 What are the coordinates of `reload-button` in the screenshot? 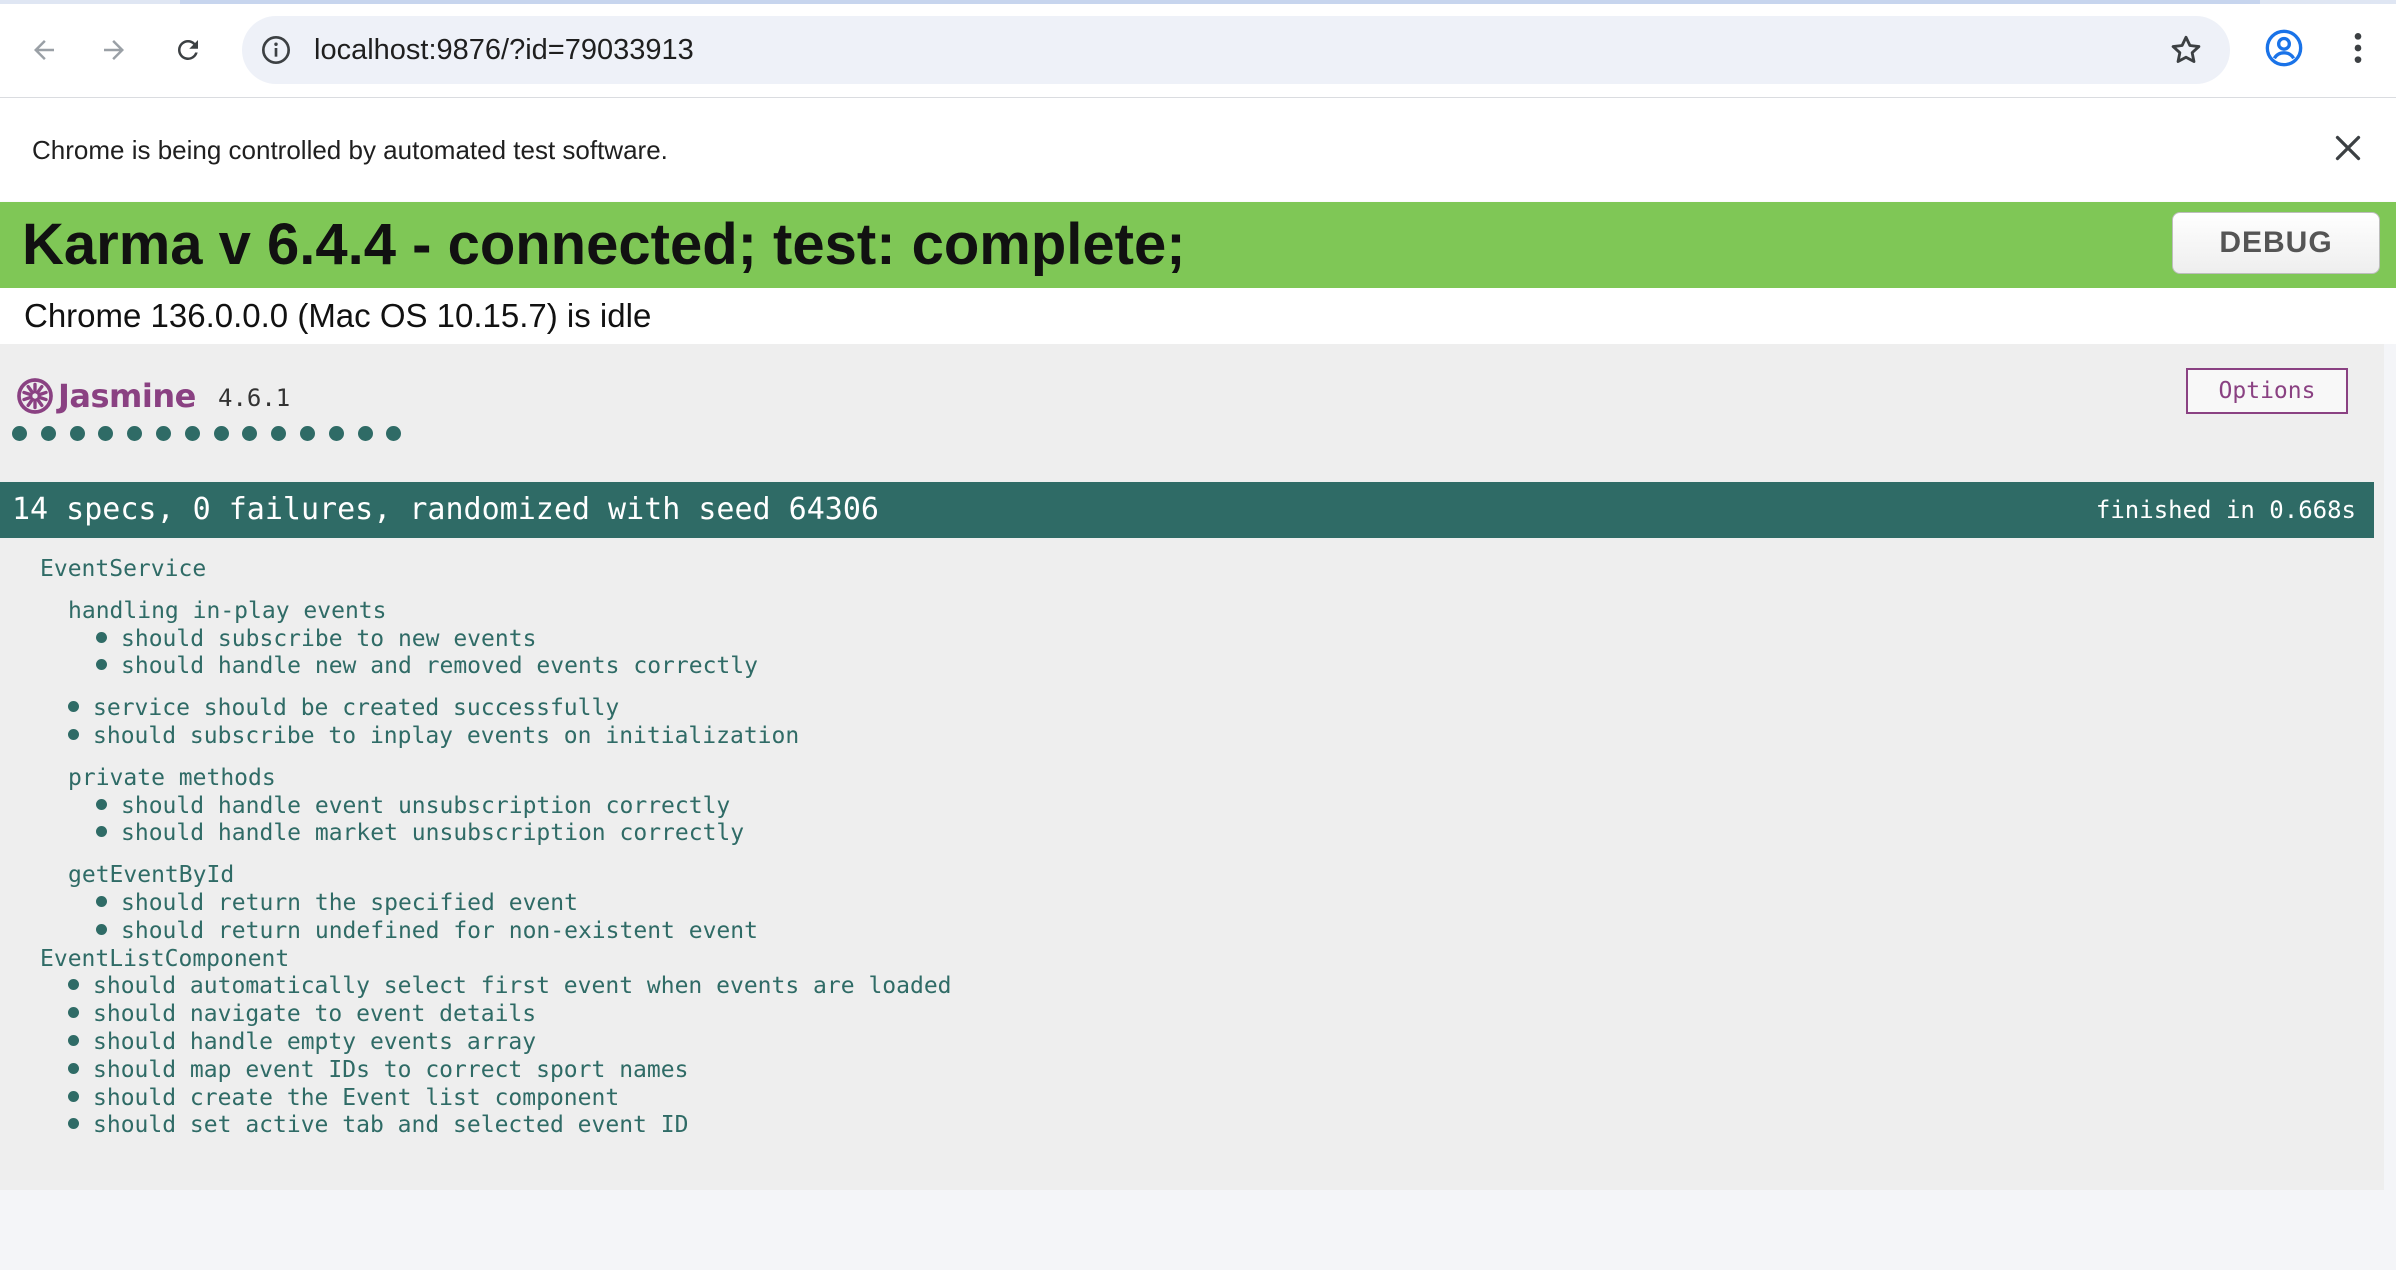 It's located at (188, 50).